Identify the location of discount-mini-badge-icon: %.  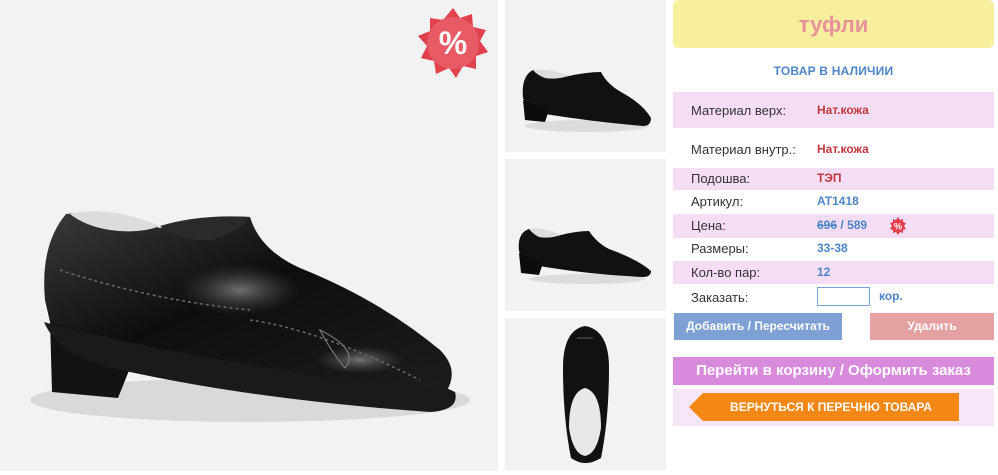
(898, 226).